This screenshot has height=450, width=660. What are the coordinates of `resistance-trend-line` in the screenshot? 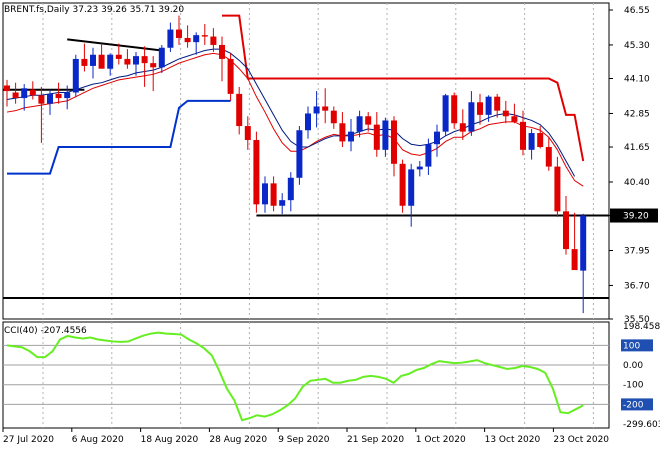 It's located at (114, 45).